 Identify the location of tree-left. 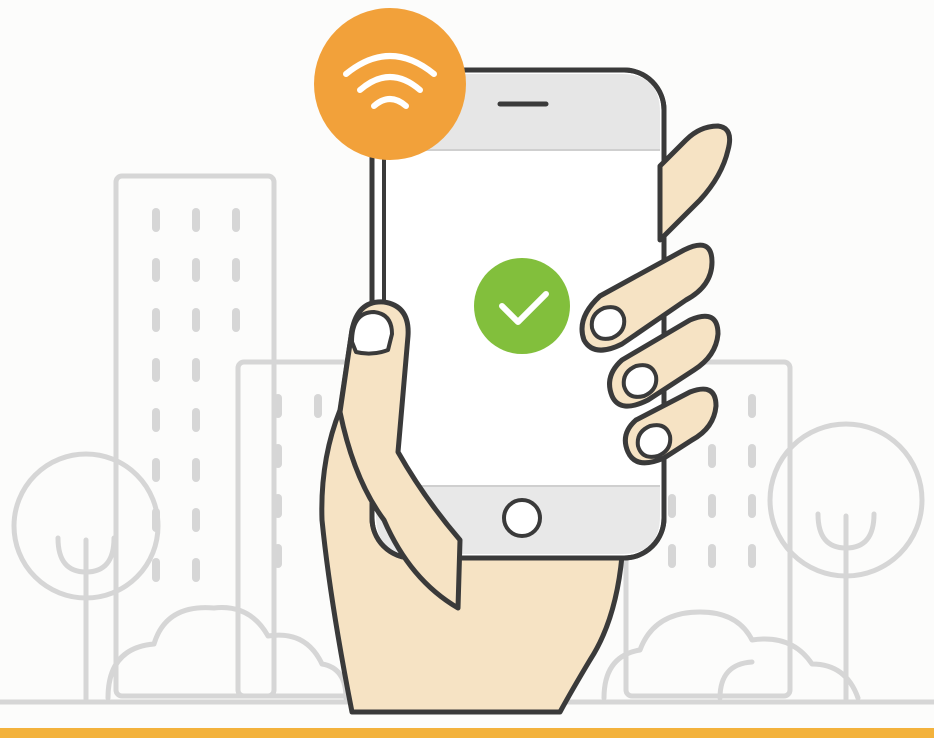
(86, 577).